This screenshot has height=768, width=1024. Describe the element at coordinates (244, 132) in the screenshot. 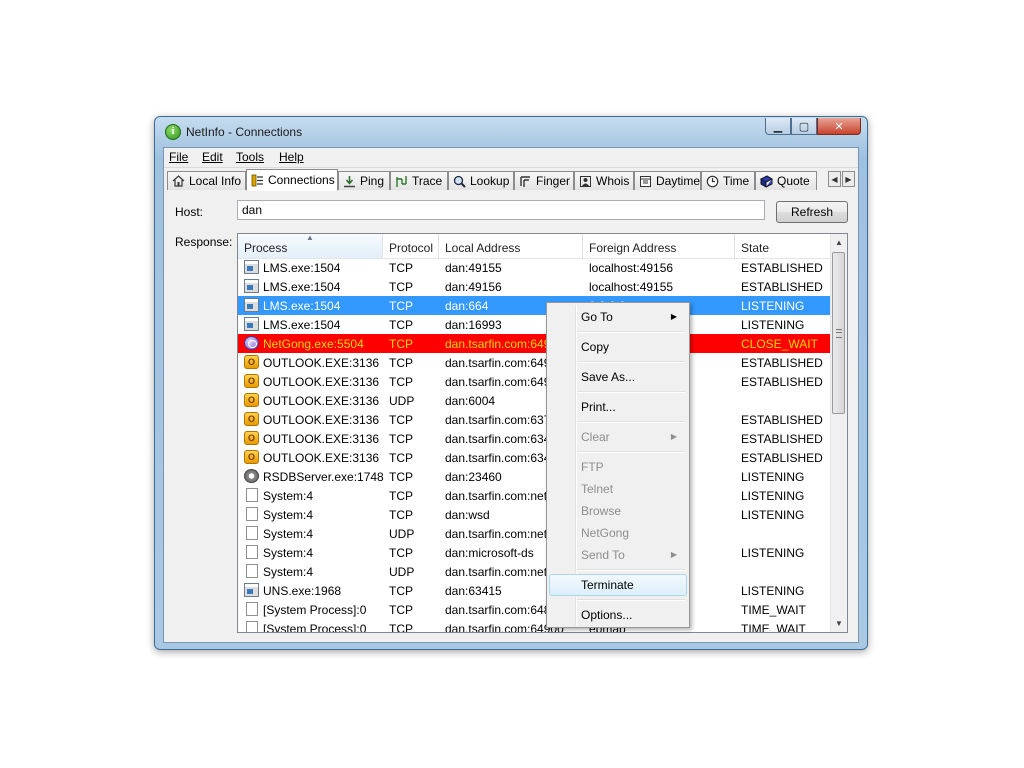

I see `window-title: NetInfo - Connections` at that location.